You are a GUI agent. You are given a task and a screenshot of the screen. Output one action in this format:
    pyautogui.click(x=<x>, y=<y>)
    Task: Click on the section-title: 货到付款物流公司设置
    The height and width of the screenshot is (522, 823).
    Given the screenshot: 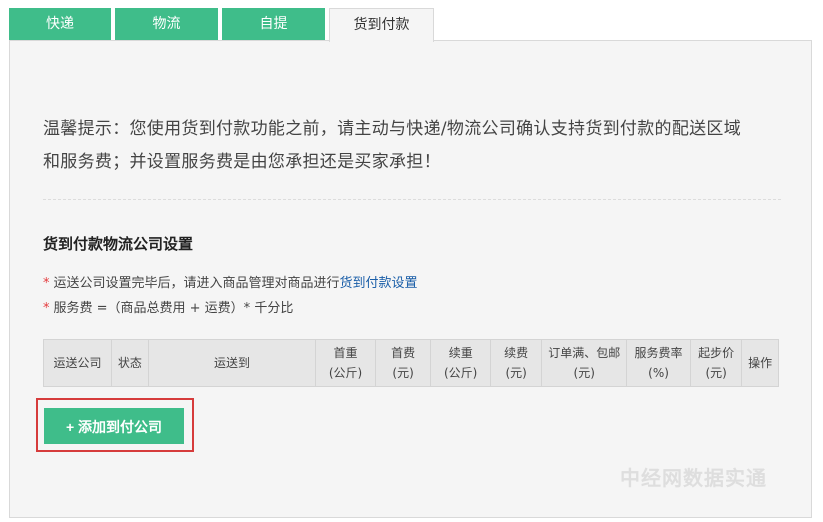 What is the action you would take?
    pyautogui.click(x=118, y=244)
    